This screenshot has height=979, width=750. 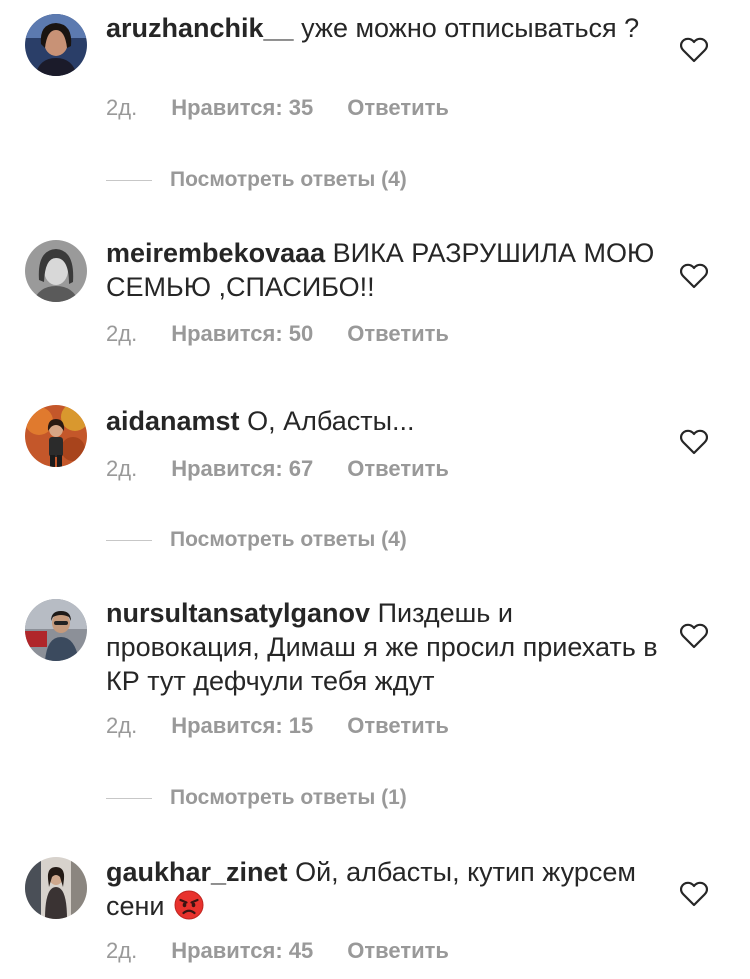 What do you see at coordinates (470, 28) in the screenshot?
I see `comment-body: уже можно отписываться ?` at bounding box center [470, 28].